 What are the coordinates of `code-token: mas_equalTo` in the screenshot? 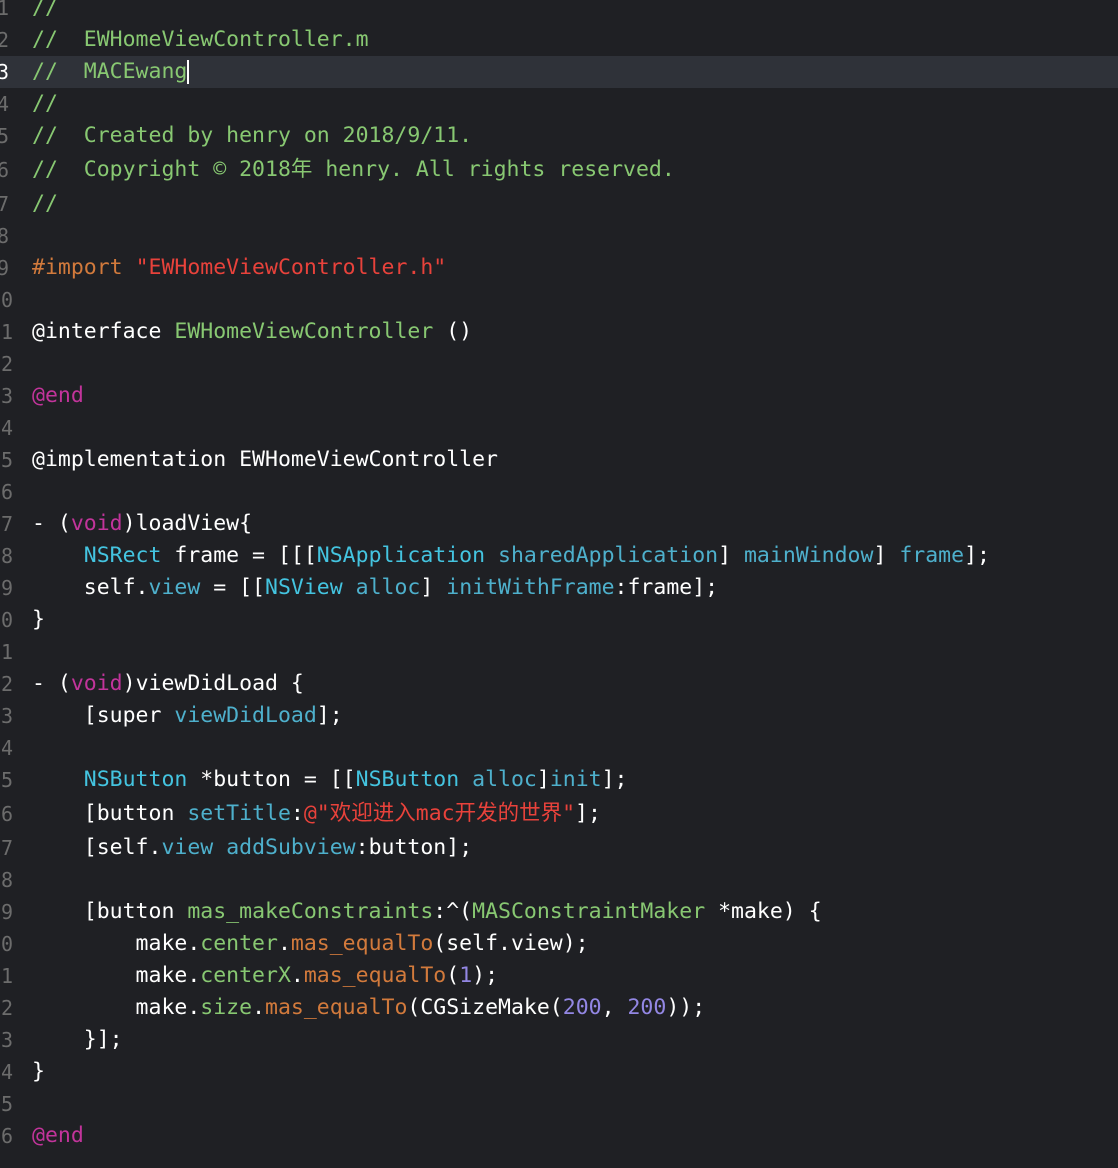 It's located at (362, 943).